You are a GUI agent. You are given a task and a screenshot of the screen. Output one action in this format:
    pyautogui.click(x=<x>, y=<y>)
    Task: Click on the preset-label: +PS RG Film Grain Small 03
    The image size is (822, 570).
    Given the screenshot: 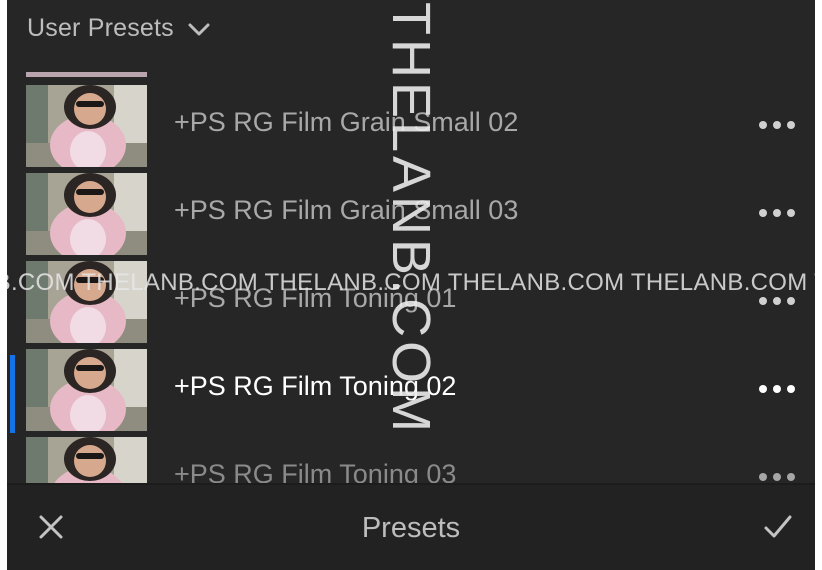 What is the action you would take?
    pyautogui.click(x=346, y=210)
    